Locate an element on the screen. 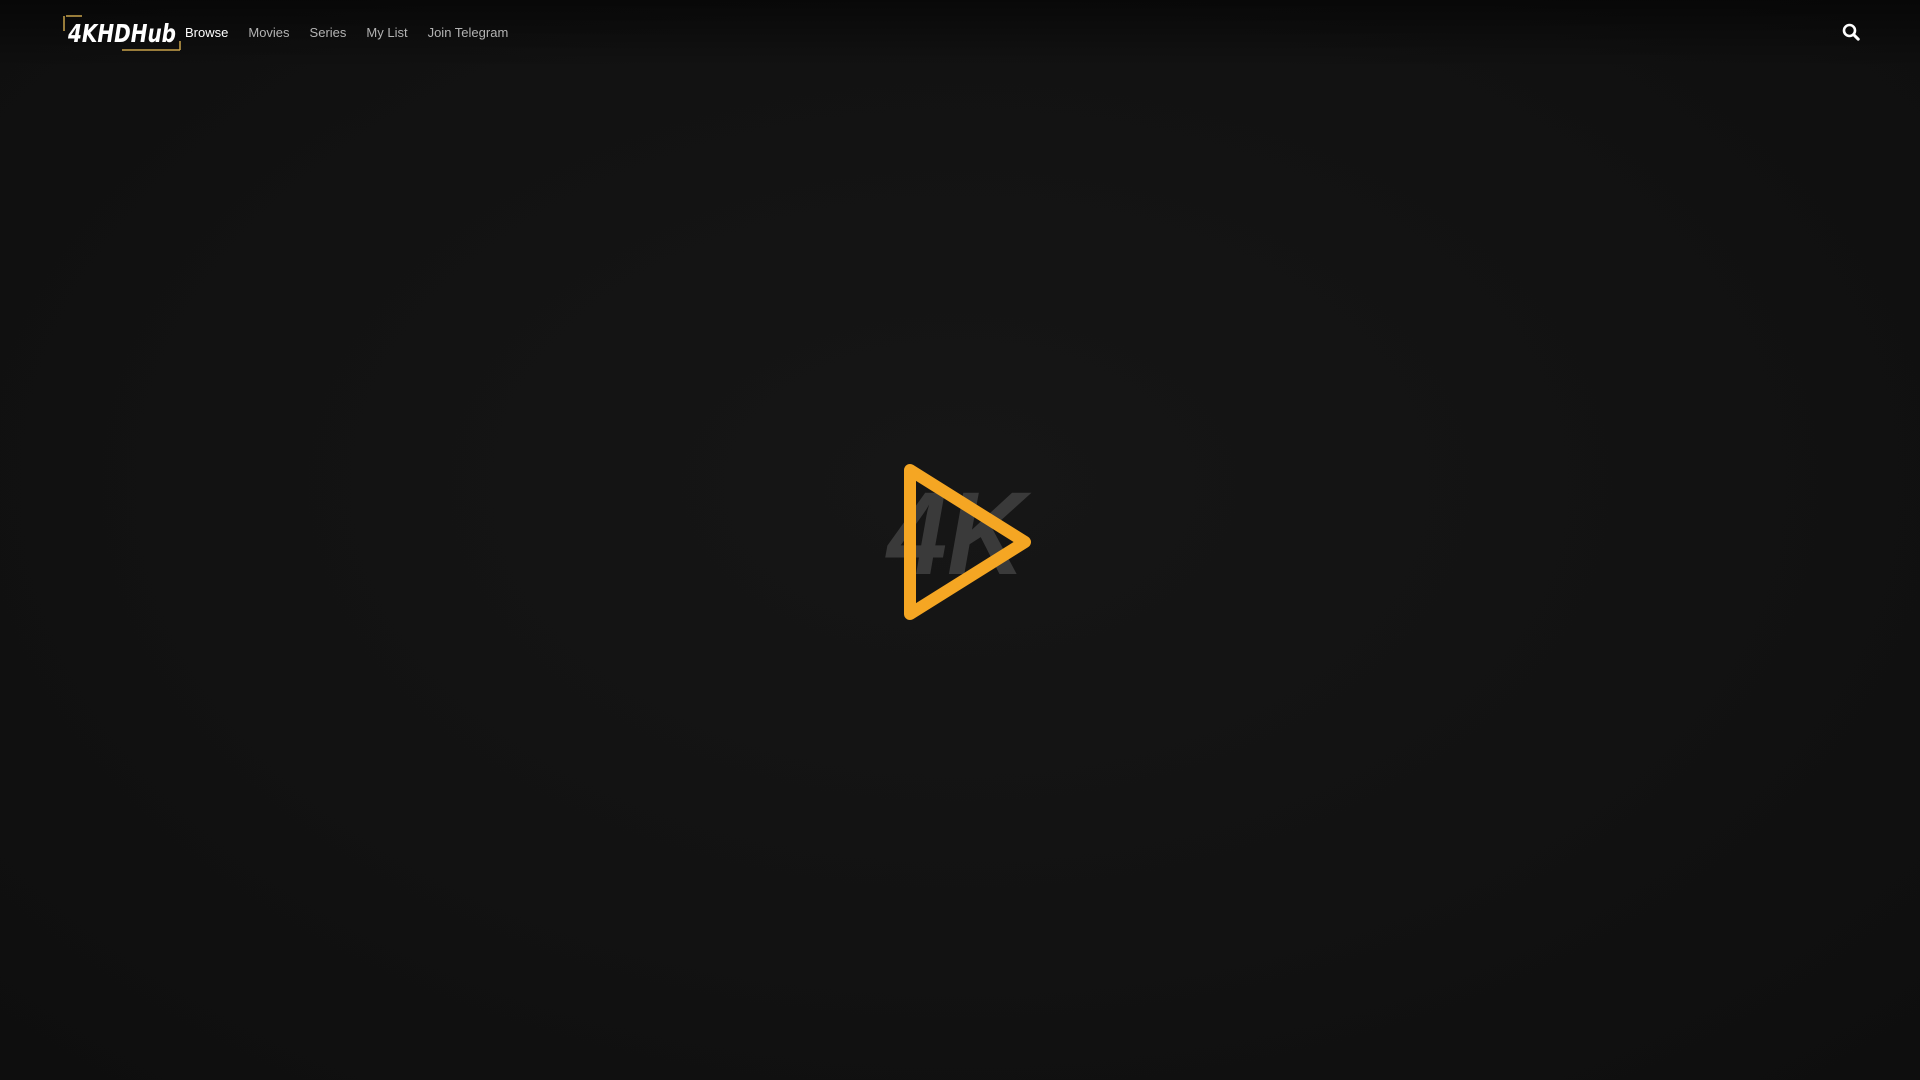  loader-graphic: 4K is located at coordinates (958, 542).